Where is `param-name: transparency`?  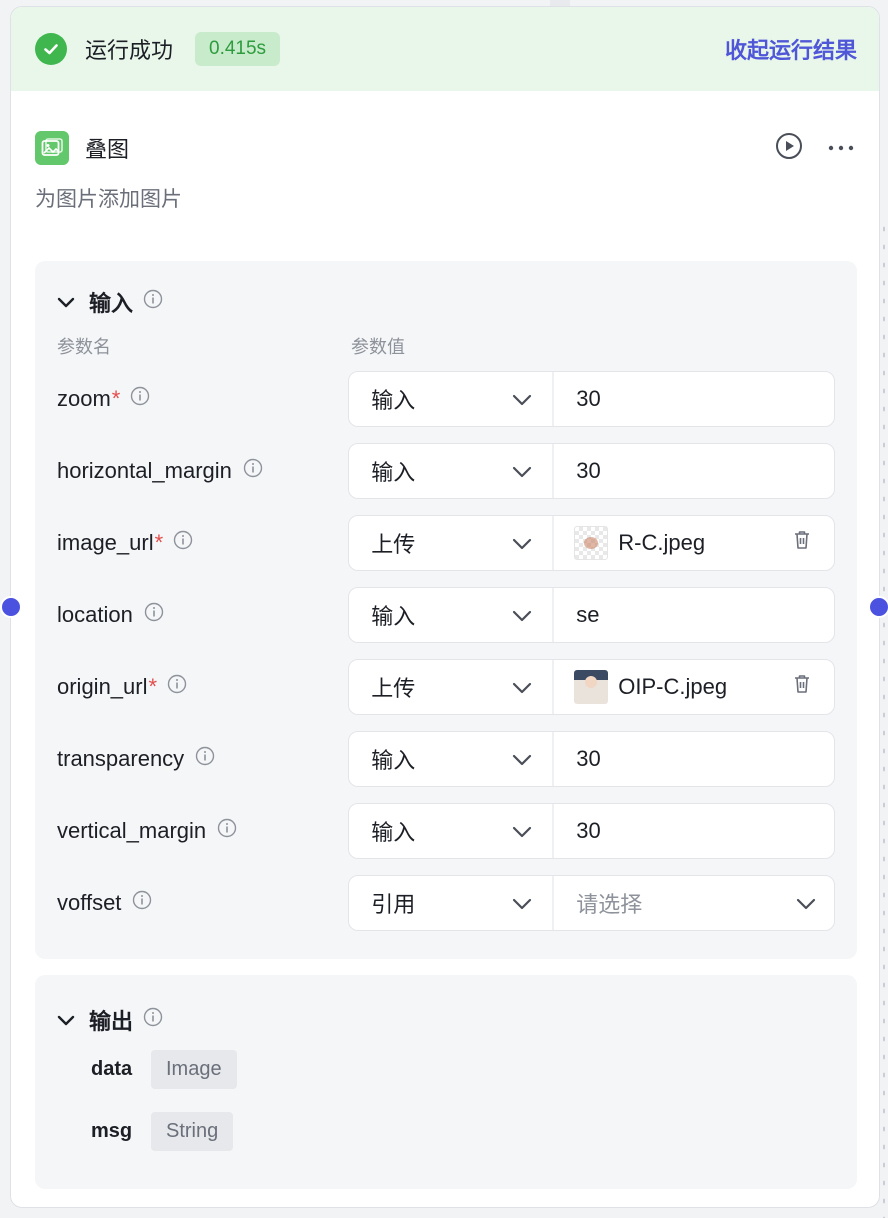
param-name: transparency is located at coordinates (121, 758).